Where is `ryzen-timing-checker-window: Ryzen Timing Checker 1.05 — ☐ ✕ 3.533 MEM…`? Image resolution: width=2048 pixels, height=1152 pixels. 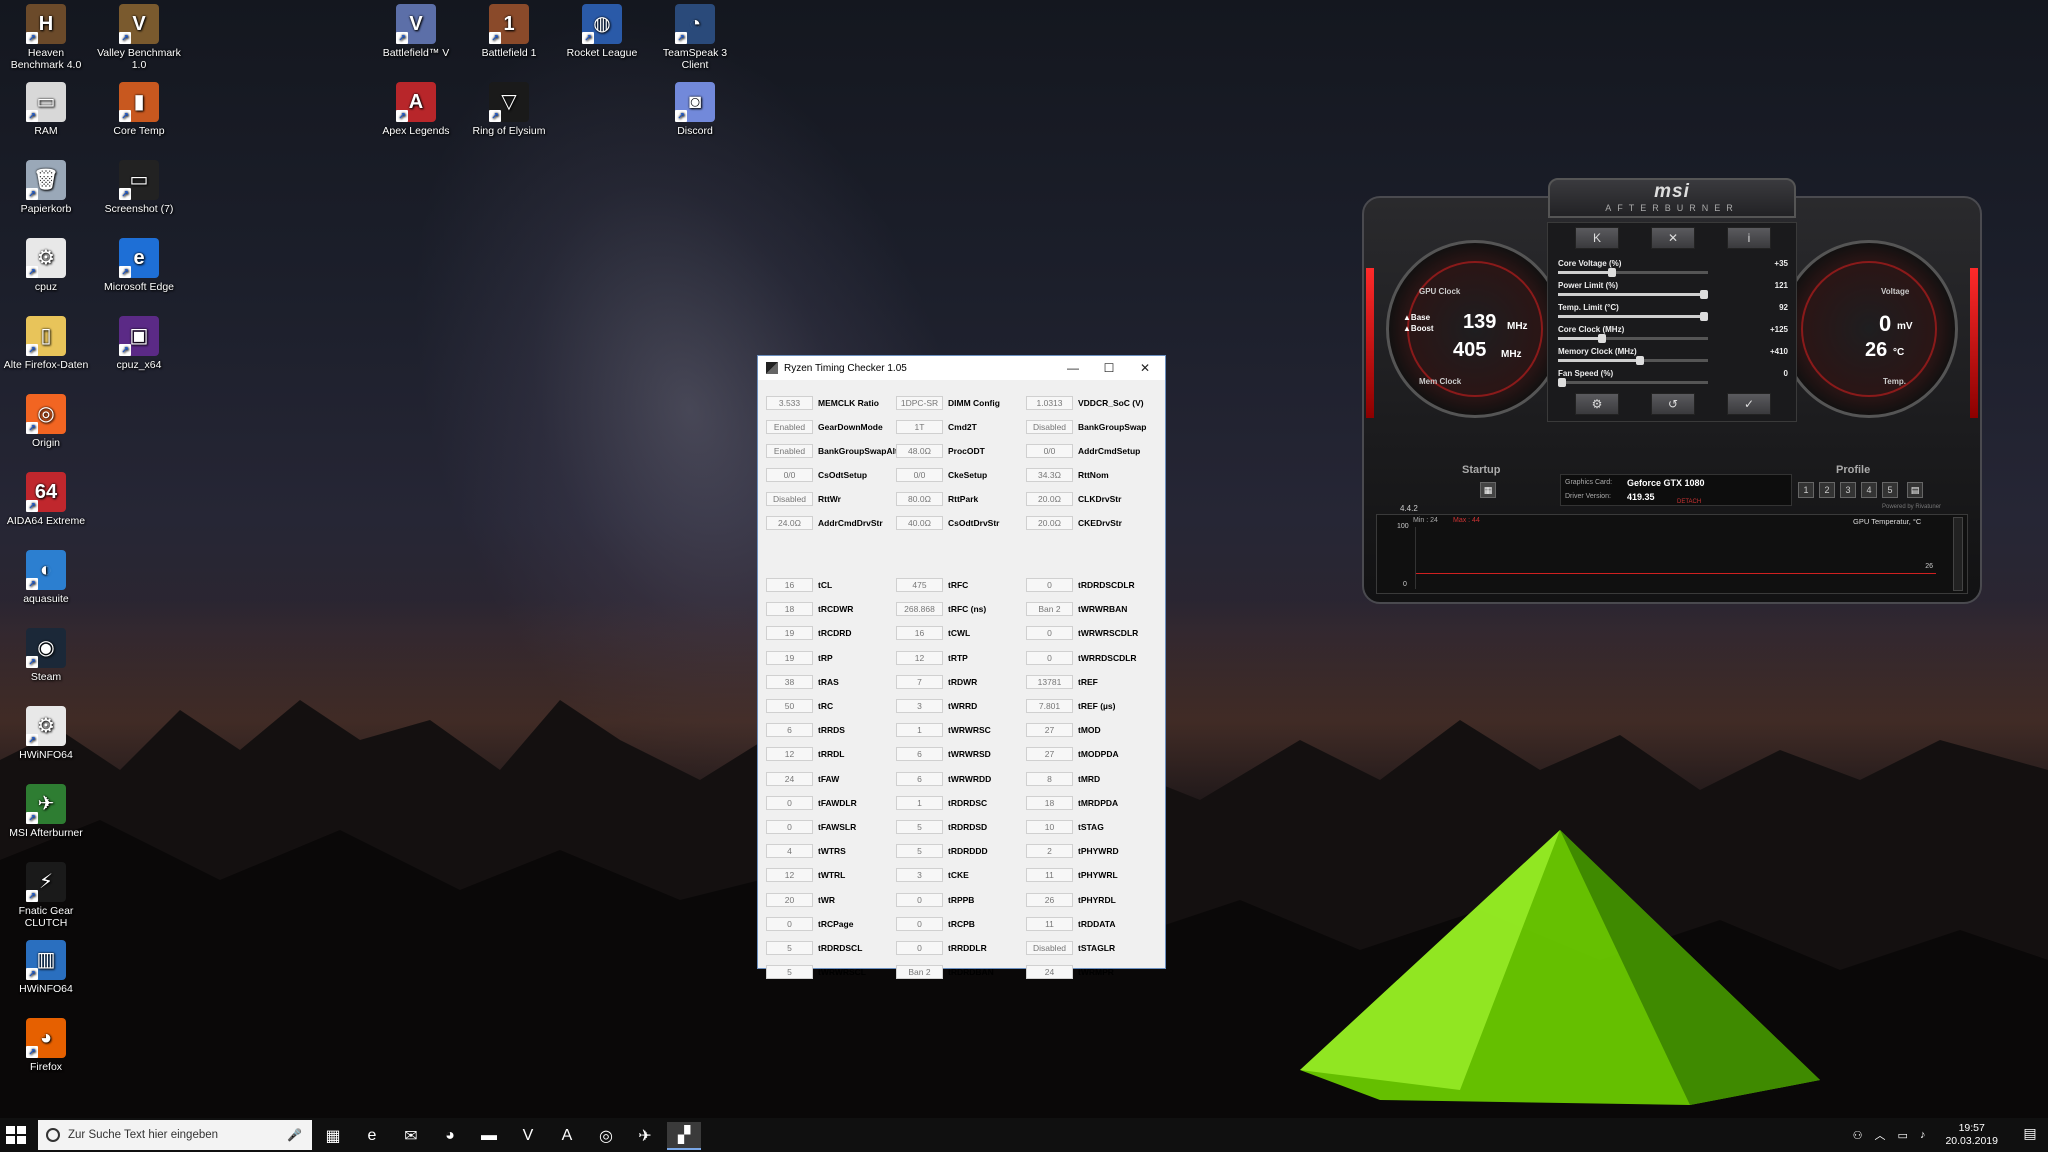
ryzen-timing-checker-window: Ryzen Timing Checker 1.05 — ☐ ✕ 3.533 MEM… is located at coordinates (961, 667).